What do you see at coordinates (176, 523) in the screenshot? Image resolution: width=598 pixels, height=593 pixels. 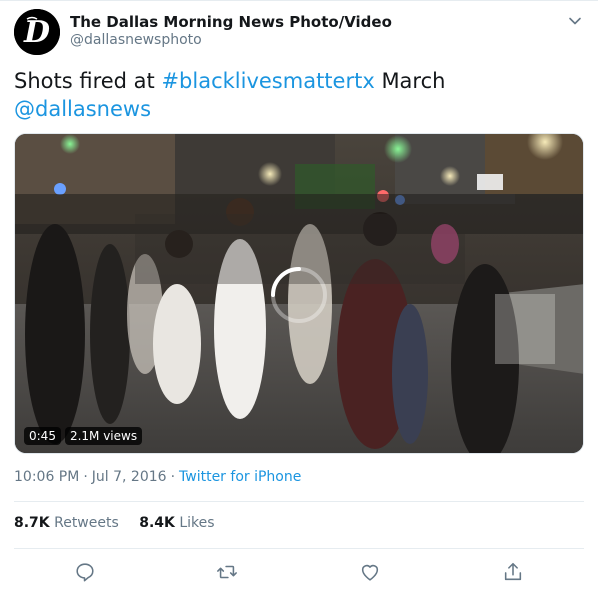 I see `likes-stat: 8.4K Likes` at bounding box center [176, 523].